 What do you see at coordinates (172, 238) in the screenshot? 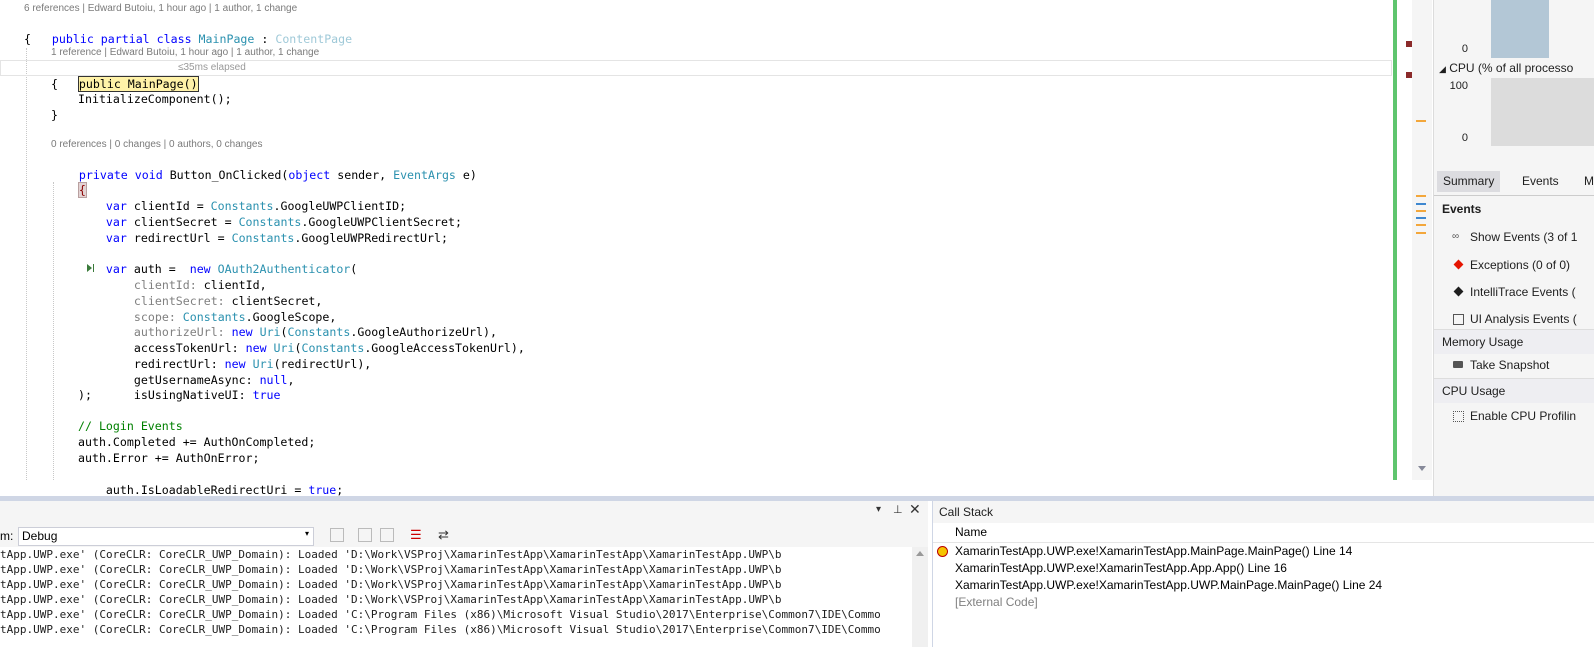
I see `identifier: redirectUrl` at bounding box center [172, 238].